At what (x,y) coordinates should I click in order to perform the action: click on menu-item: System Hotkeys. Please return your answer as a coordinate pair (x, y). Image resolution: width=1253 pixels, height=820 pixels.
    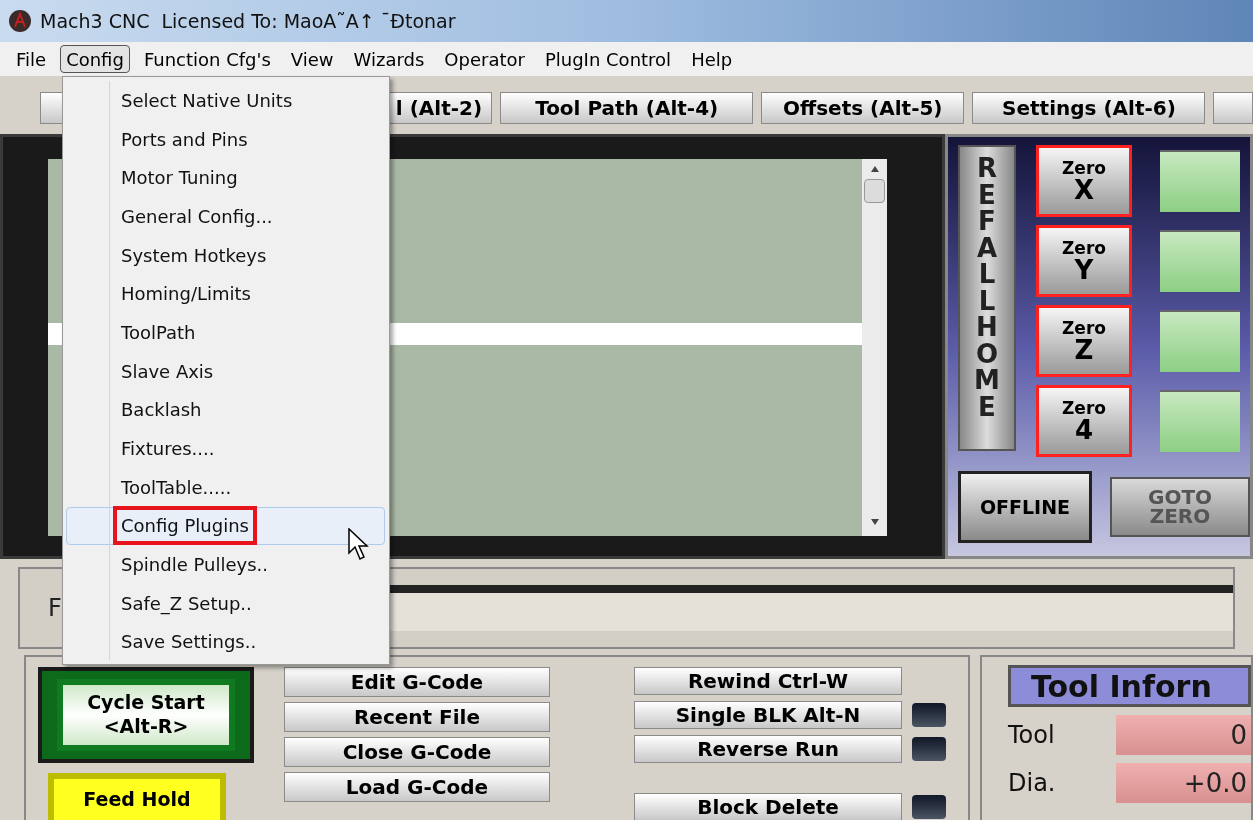
    Looking at the image, I should click on (225, 255).